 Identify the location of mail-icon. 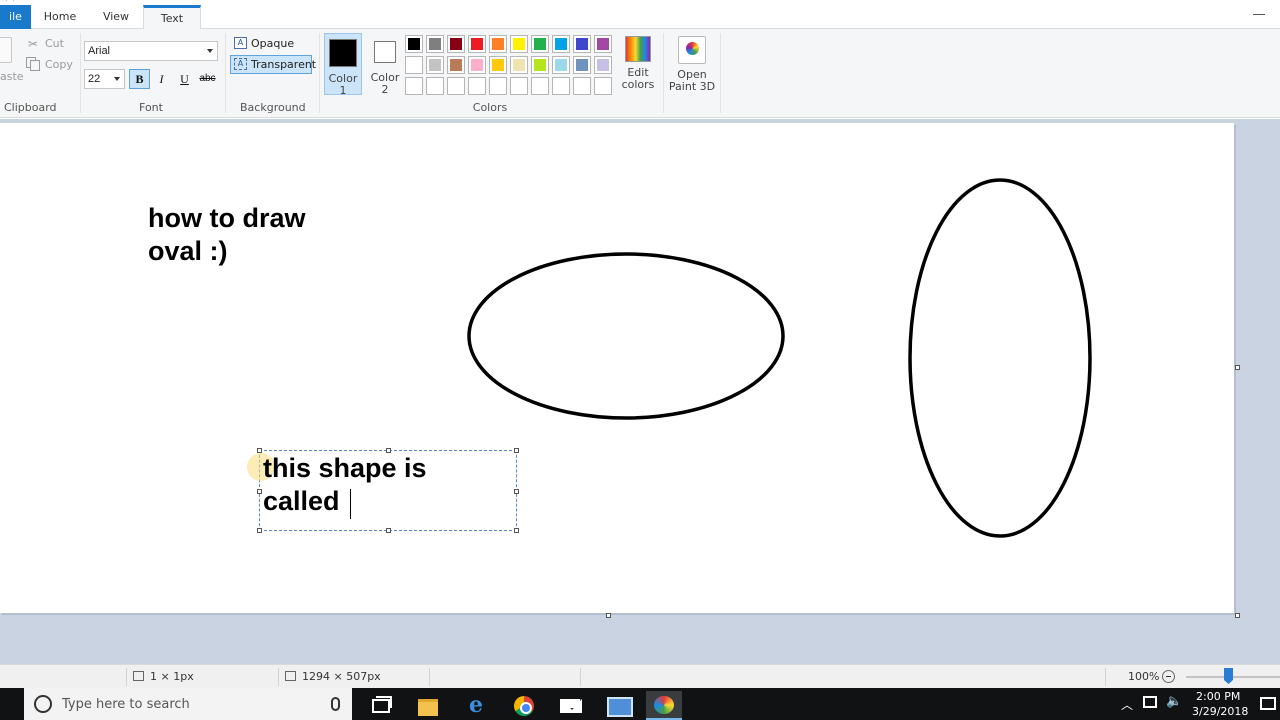
(571, 705).